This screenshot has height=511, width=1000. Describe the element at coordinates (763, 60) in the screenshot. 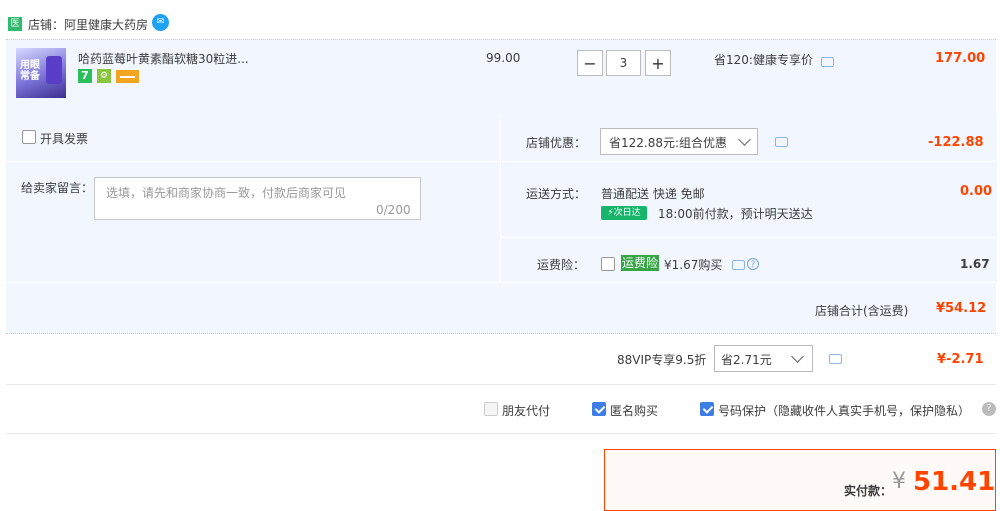

I see `item-promo-text: 省120:健康专享价` at that location.